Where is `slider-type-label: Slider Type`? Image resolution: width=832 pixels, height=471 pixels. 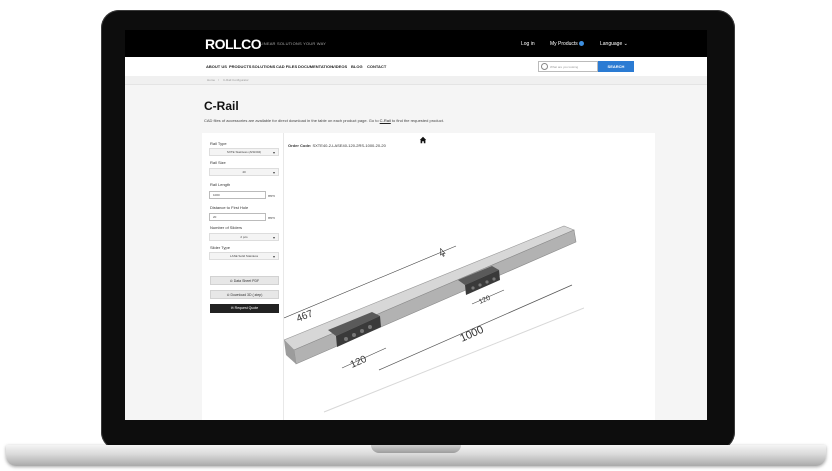 slider-type-label: Slider Type is located at coordinates (220, 247).